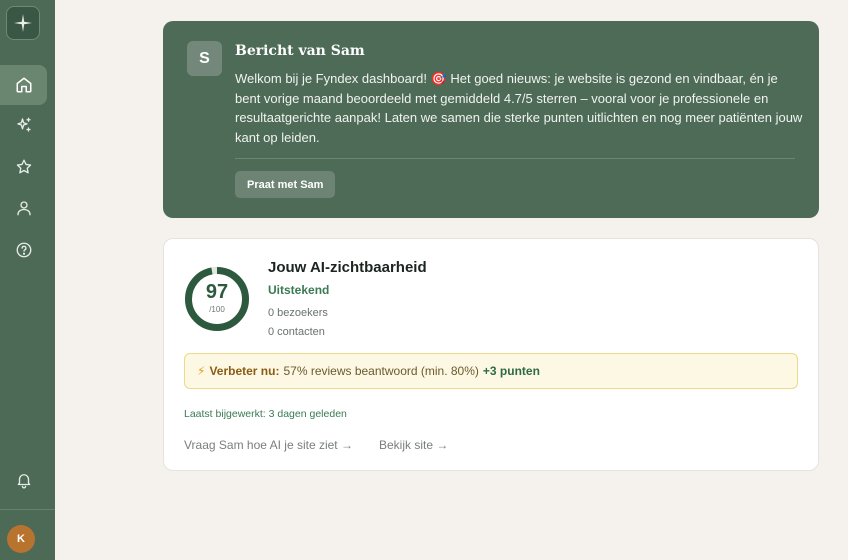 The width and height of the screenshot is (848, 560). I want to click on compass-star-icon, so click(23, 23).